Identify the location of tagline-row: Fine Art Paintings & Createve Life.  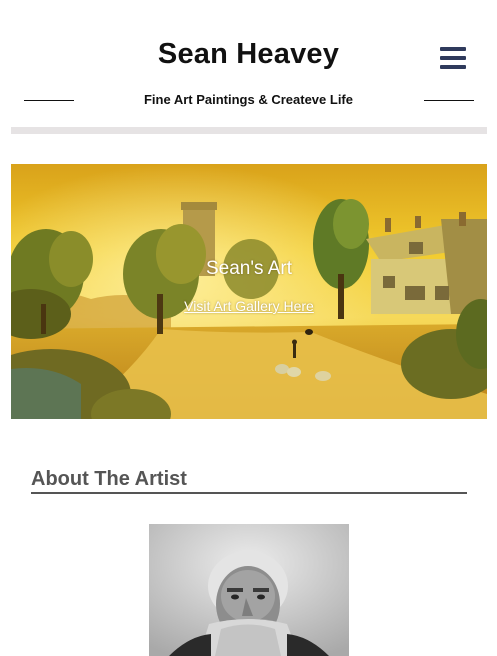
(248, 101).